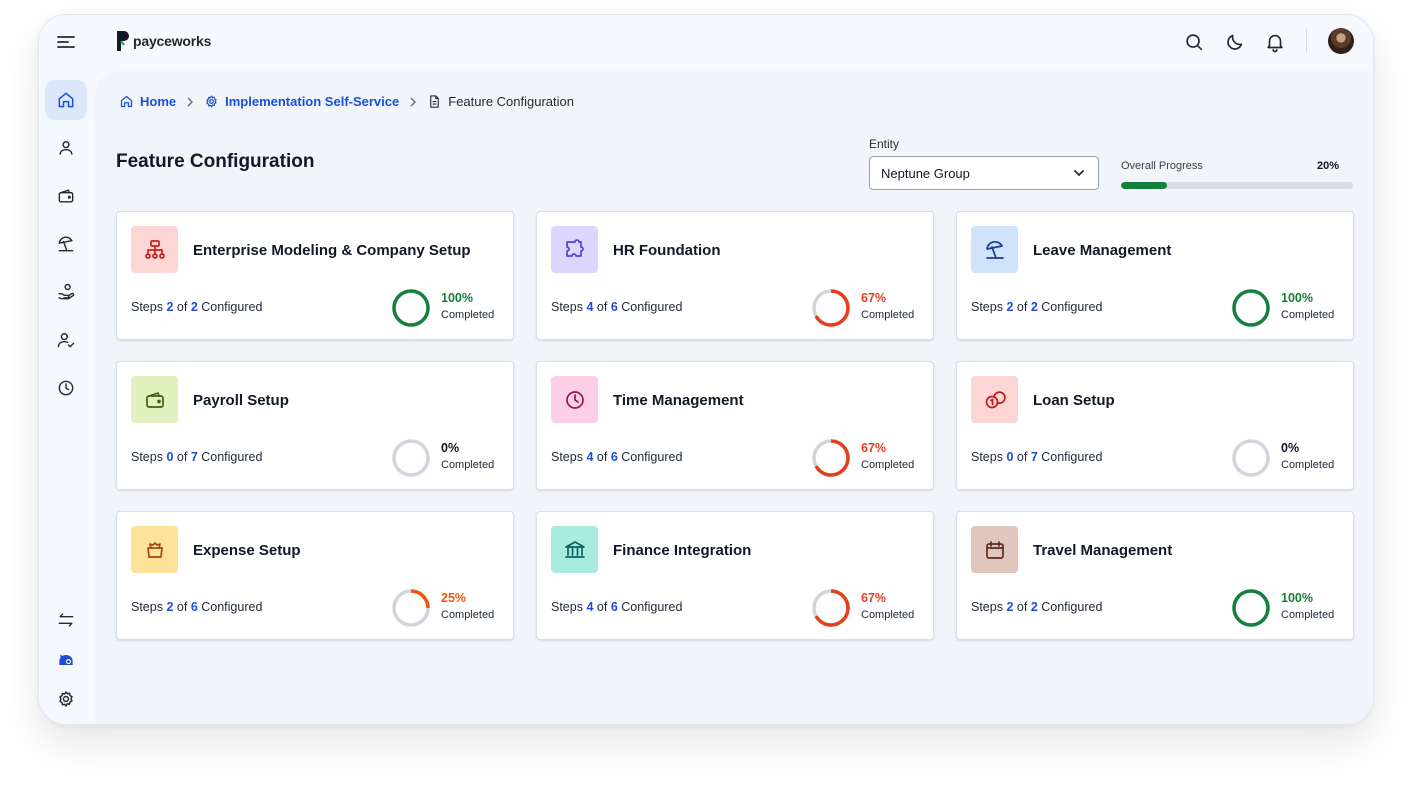 The image size is (1412, 789). What do you see at coordinates (154, 549) in the screenshot?
I see `money-bag-icon` at bounding box center [154, 549].